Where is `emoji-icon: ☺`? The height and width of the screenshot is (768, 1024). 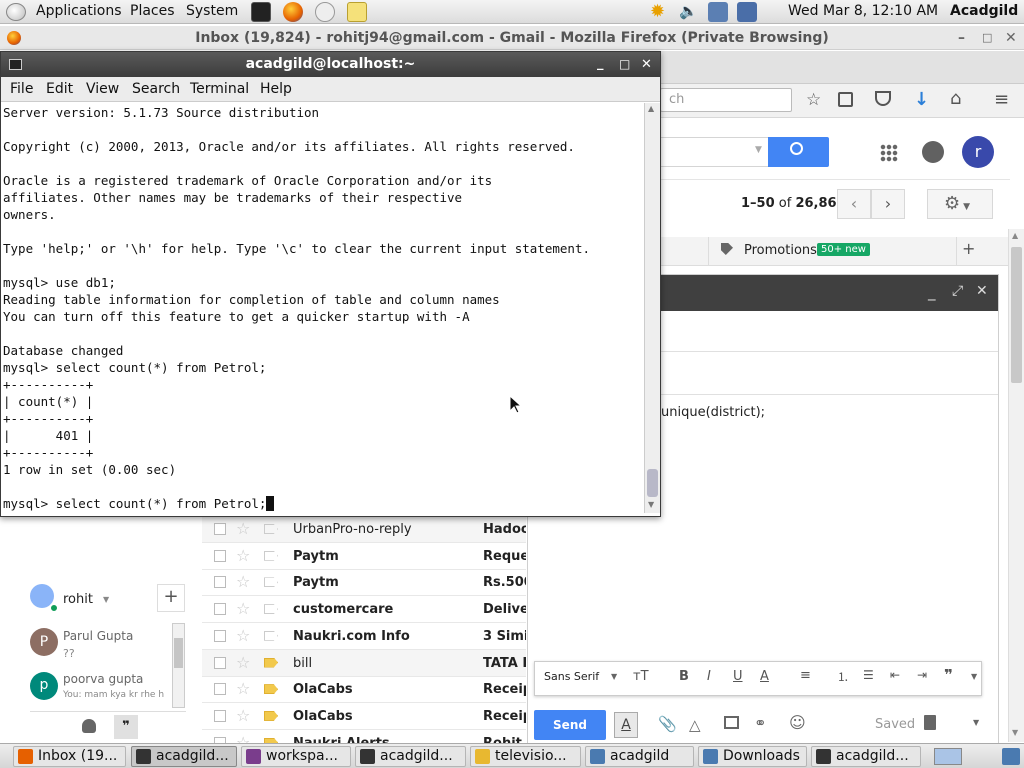
emoji-icon: ☺ is located at coordinates (797, 722).